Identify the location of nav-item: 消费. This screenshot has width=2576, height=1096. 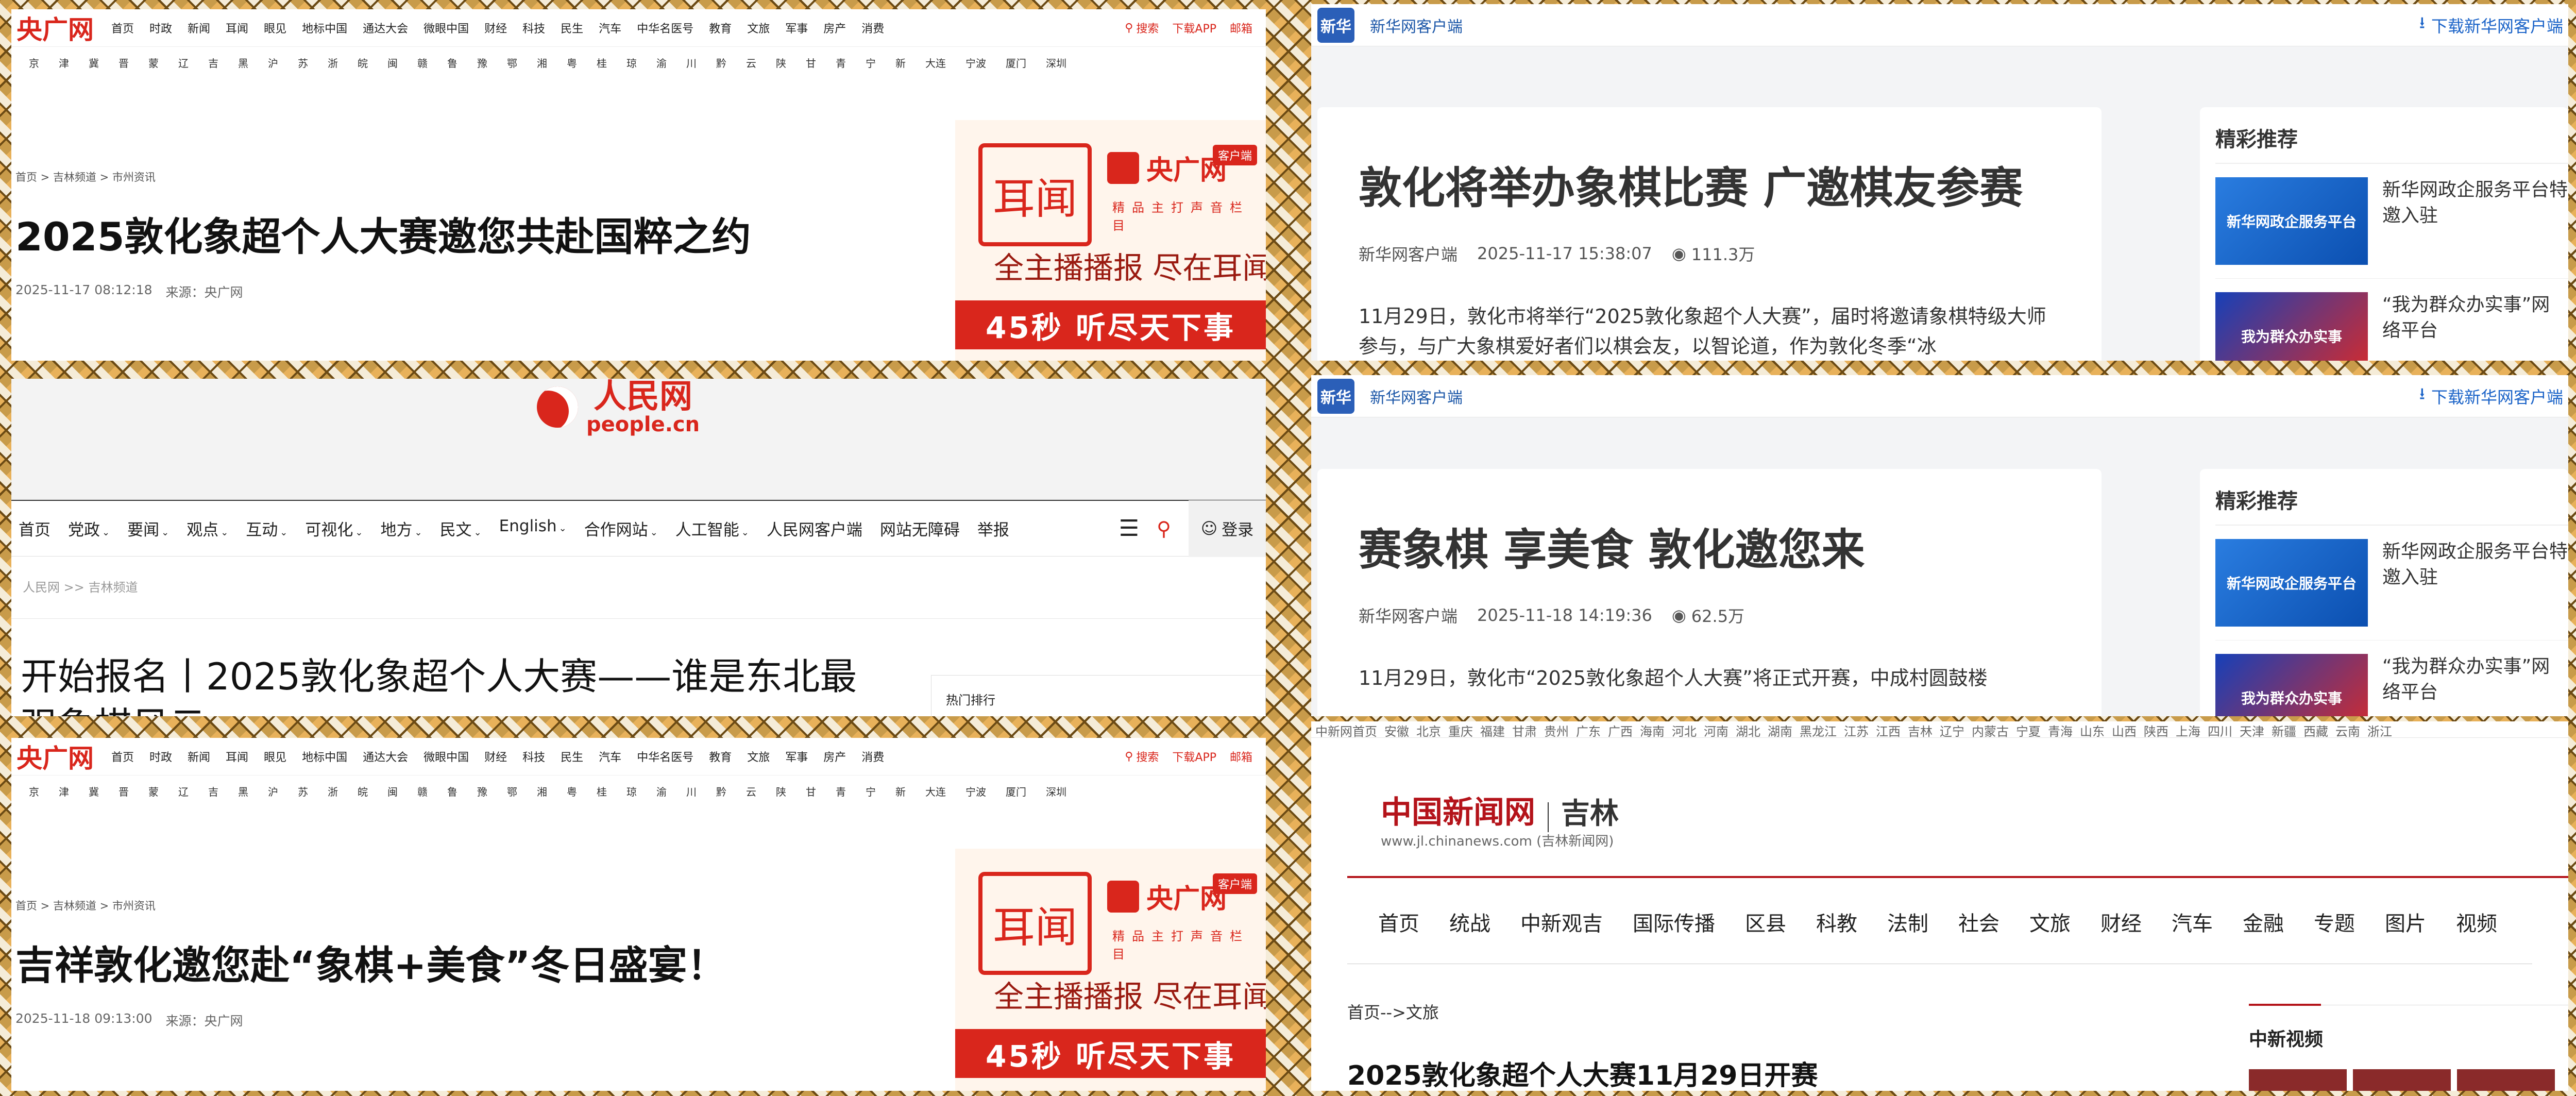
(872, 28).